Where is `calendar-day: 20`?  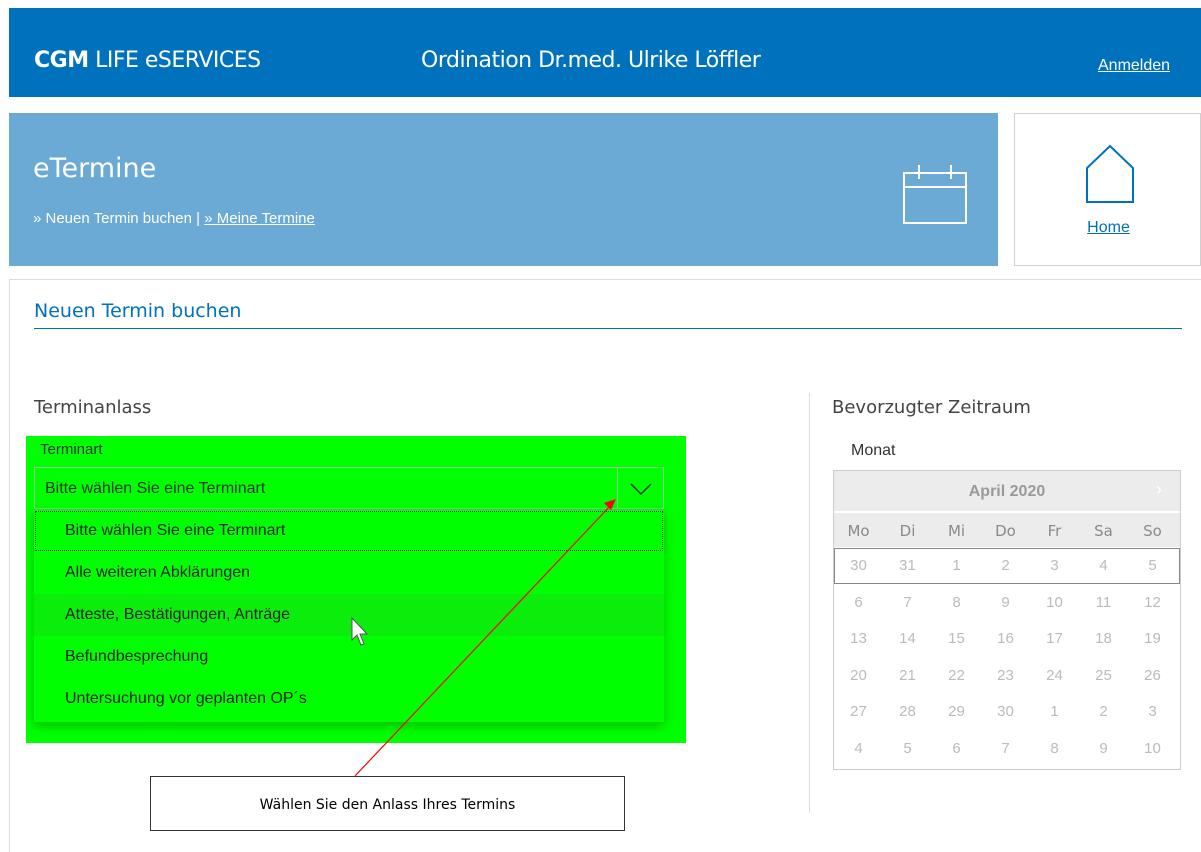
calendar-day: 20 is located at coordinates (858, 676).